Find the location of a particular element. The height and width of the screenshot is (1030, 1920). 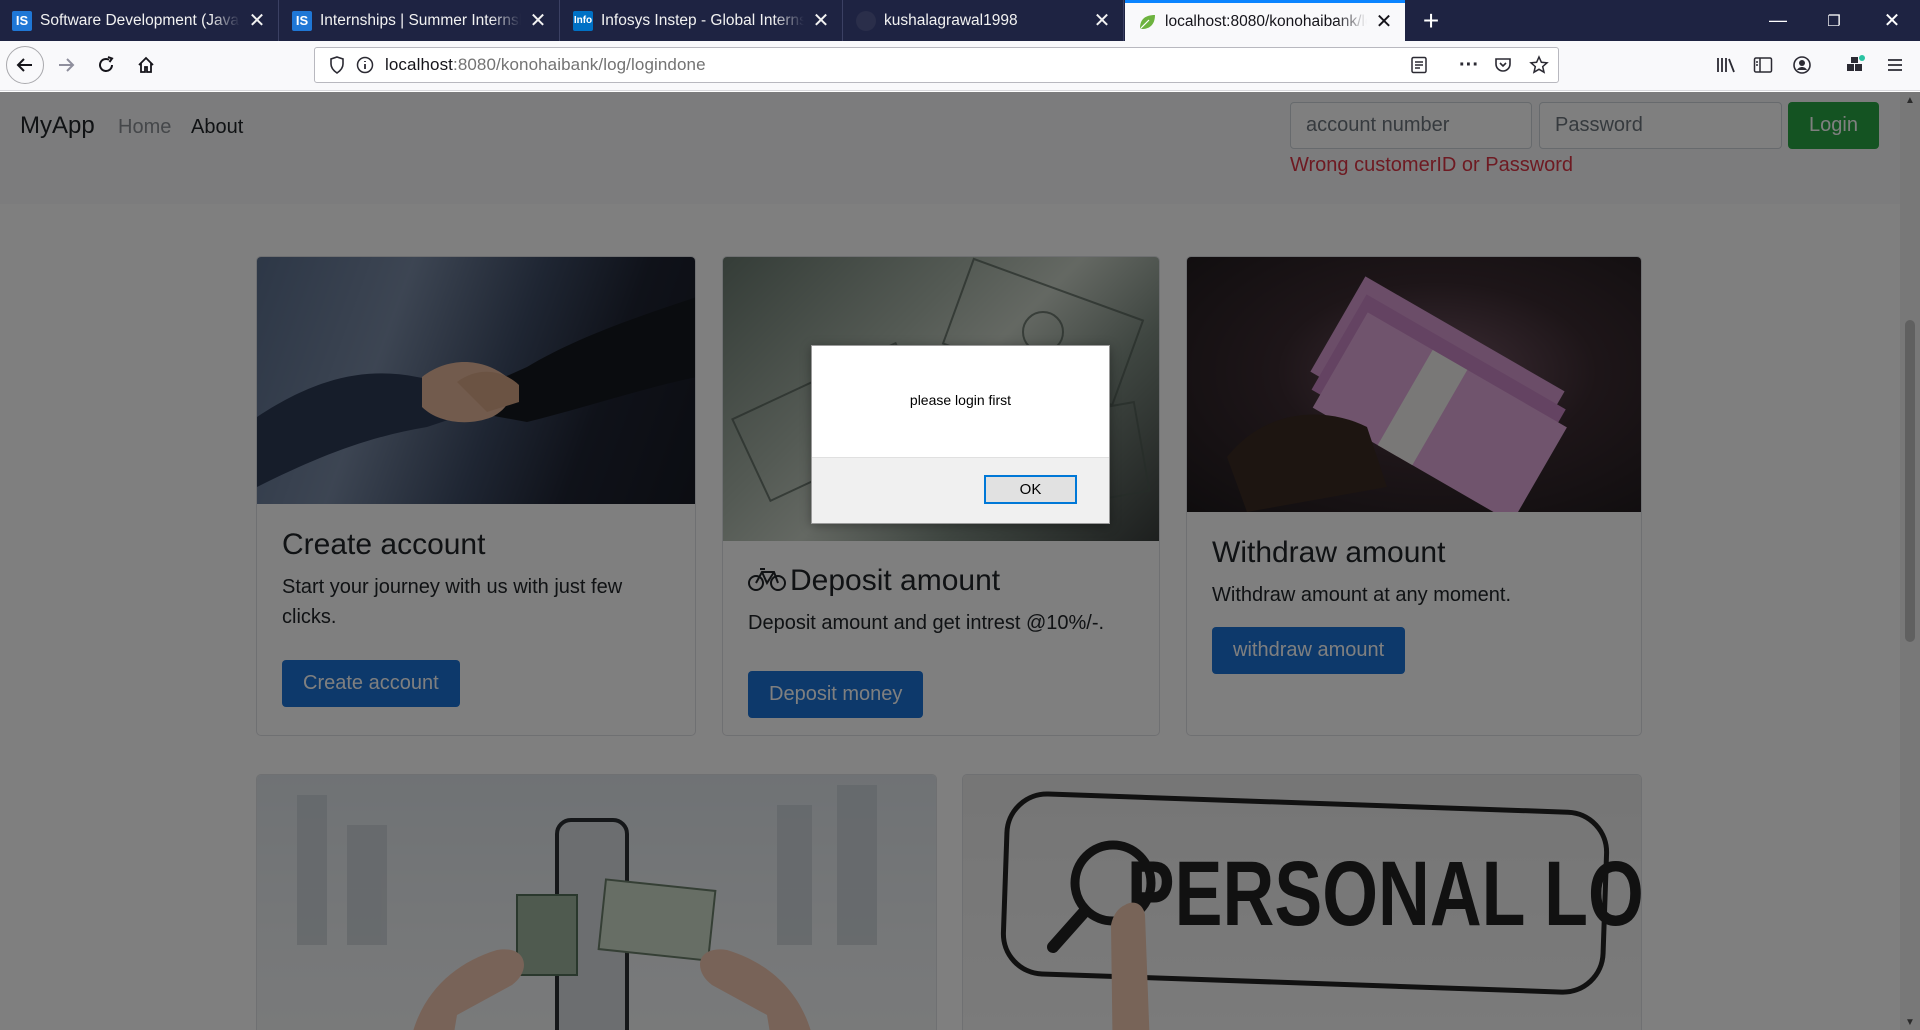

url-host: localhost is located at coordinates (419, 64).